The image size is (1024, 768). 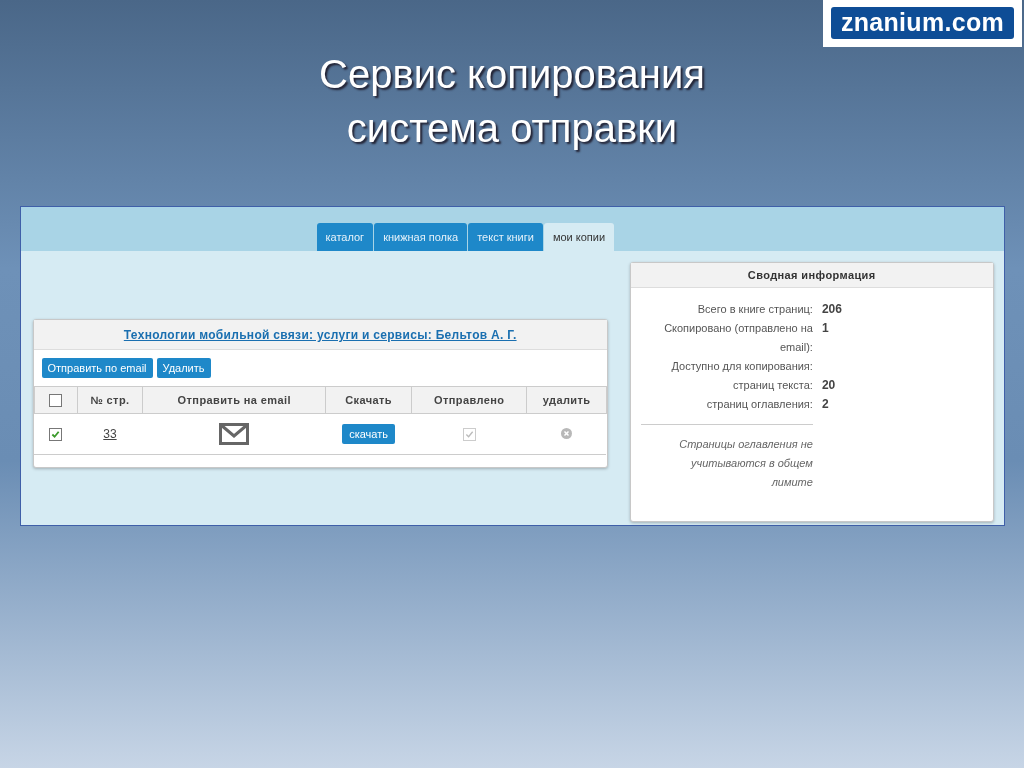 I want to click on summary-value: 206, so click(x=831, y=309).